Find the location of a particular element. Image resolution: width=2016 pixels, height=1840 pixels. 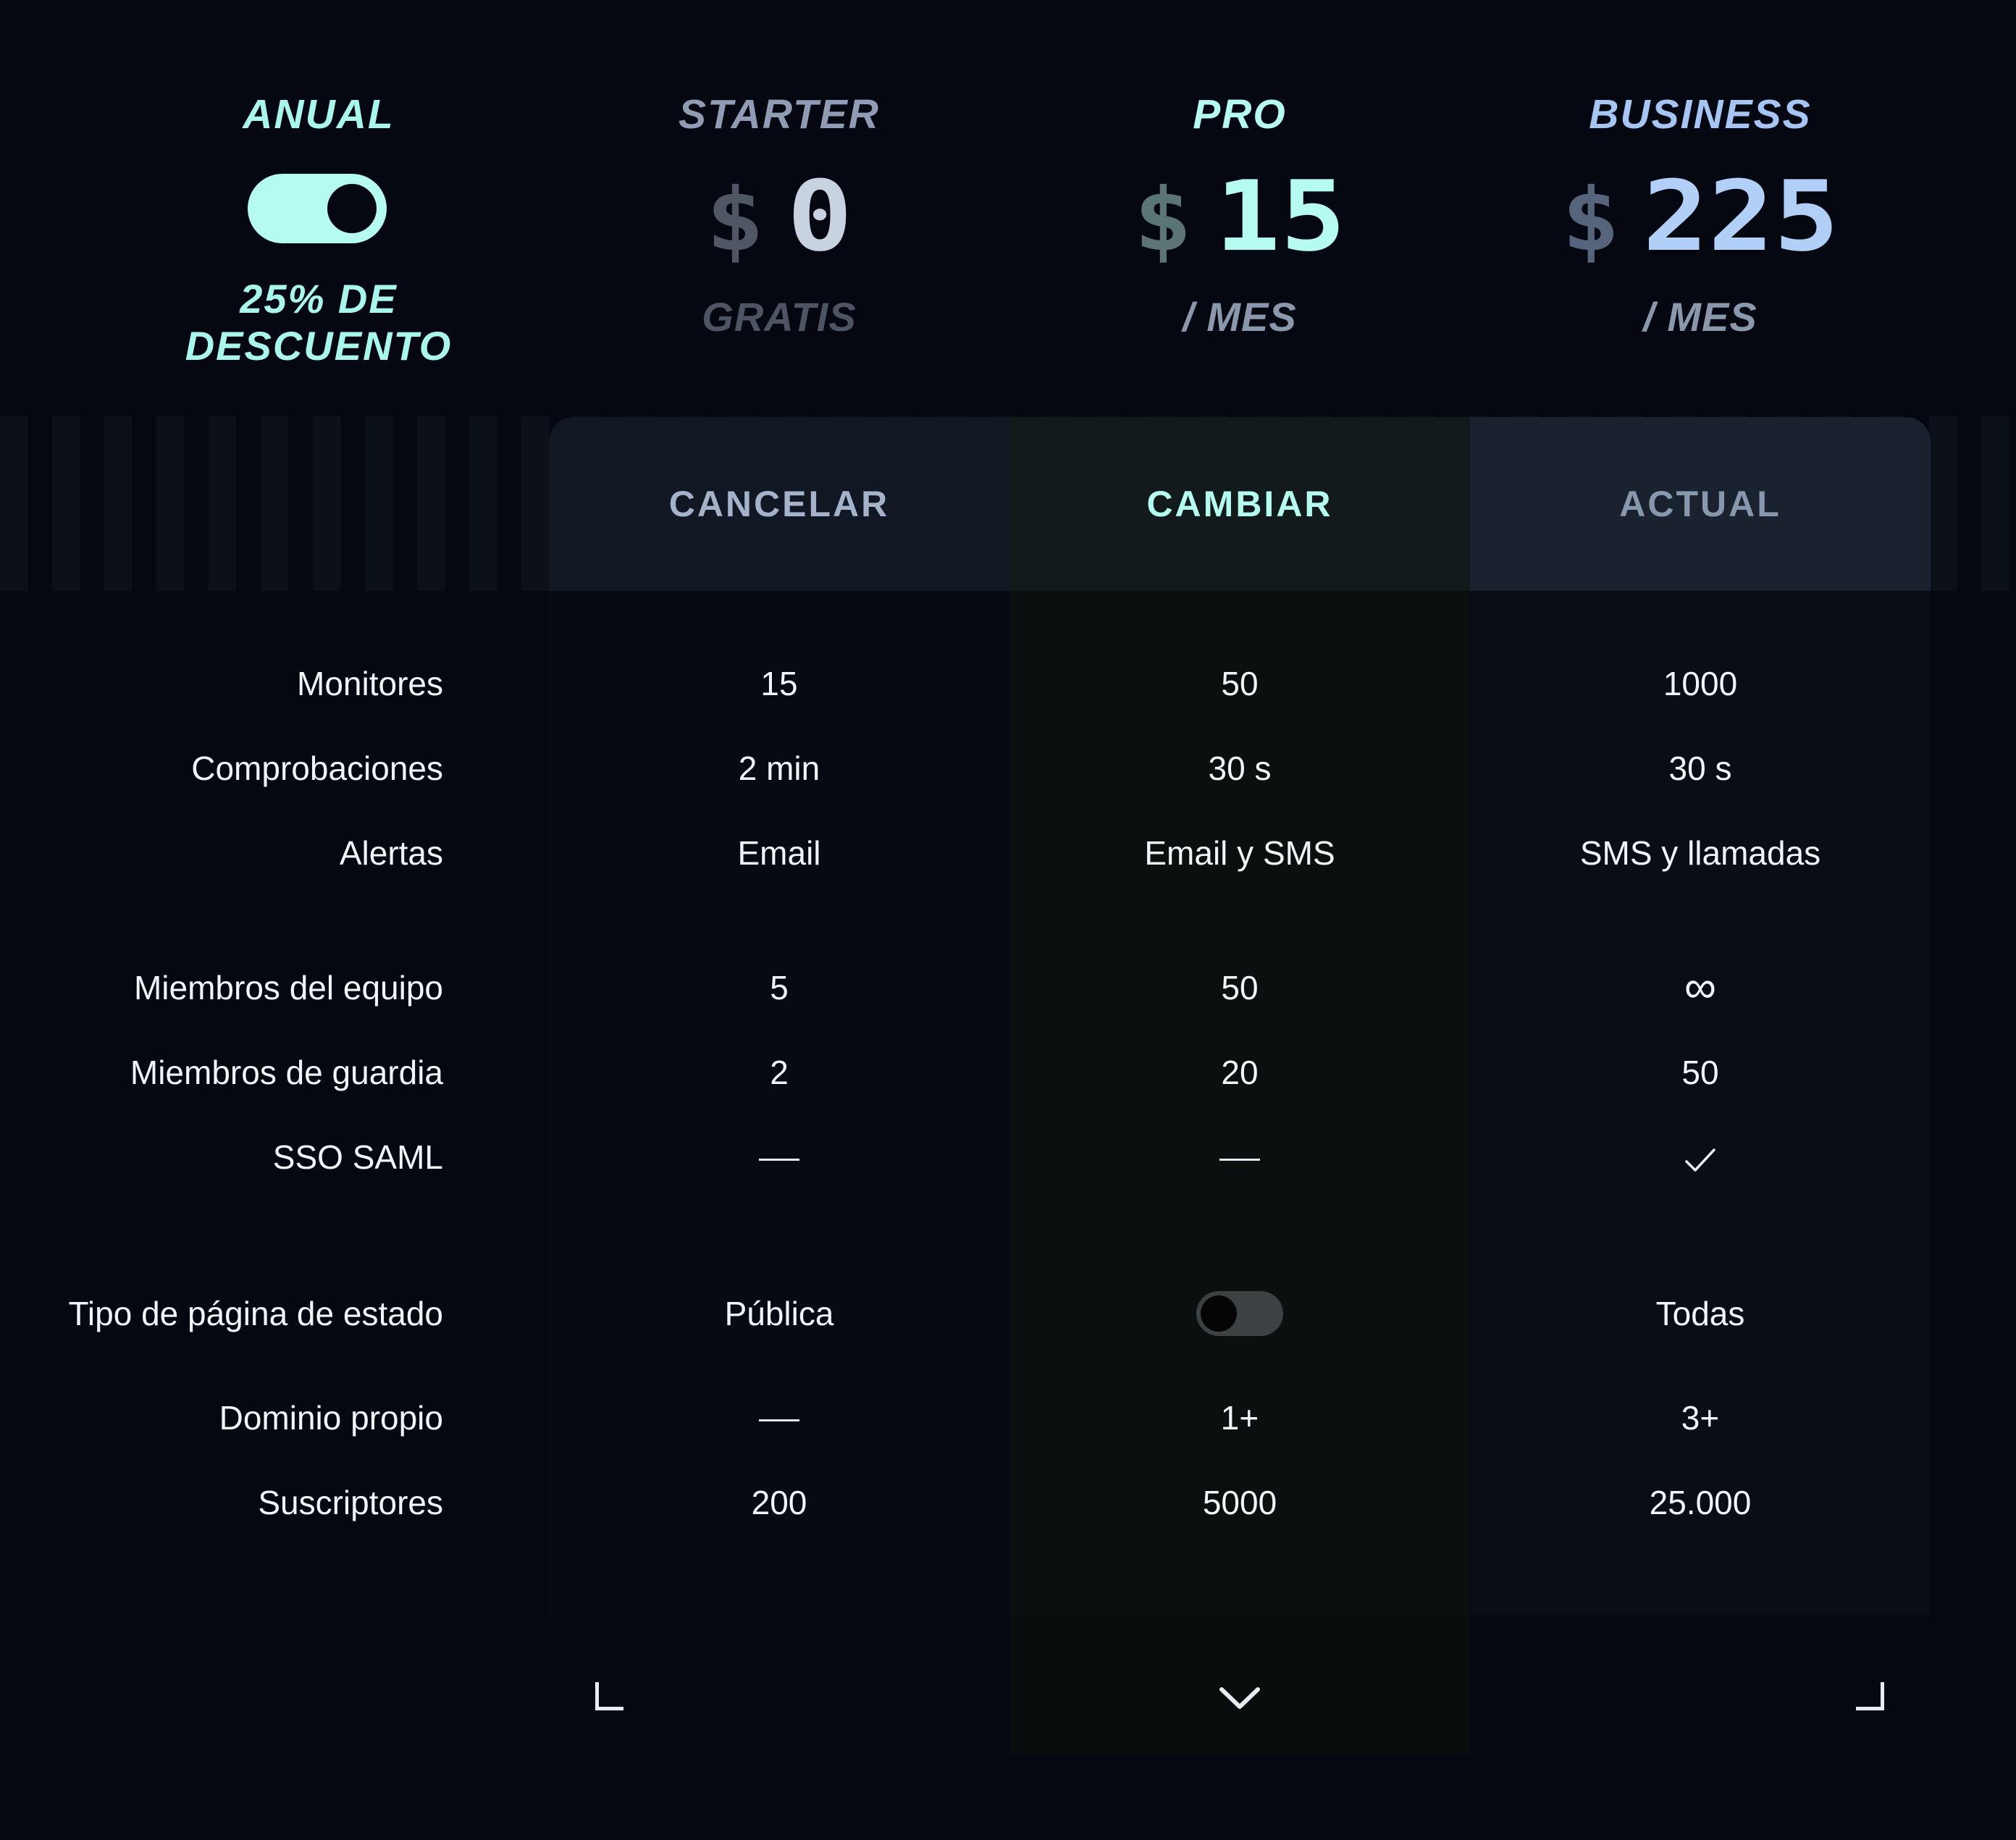

cancel-button: CANCELAR is located at coordinates (779, 504).